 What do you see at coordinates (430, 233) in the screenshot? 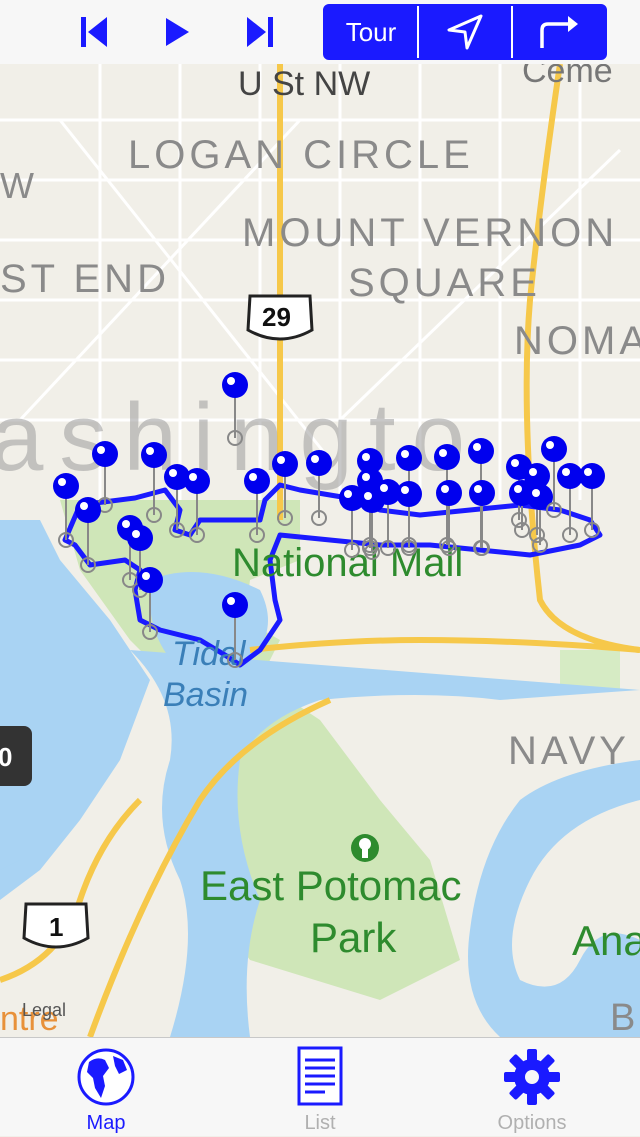
I see `label-mount-vernon: MOUNT VERNON` at bounding box center [430, 233].